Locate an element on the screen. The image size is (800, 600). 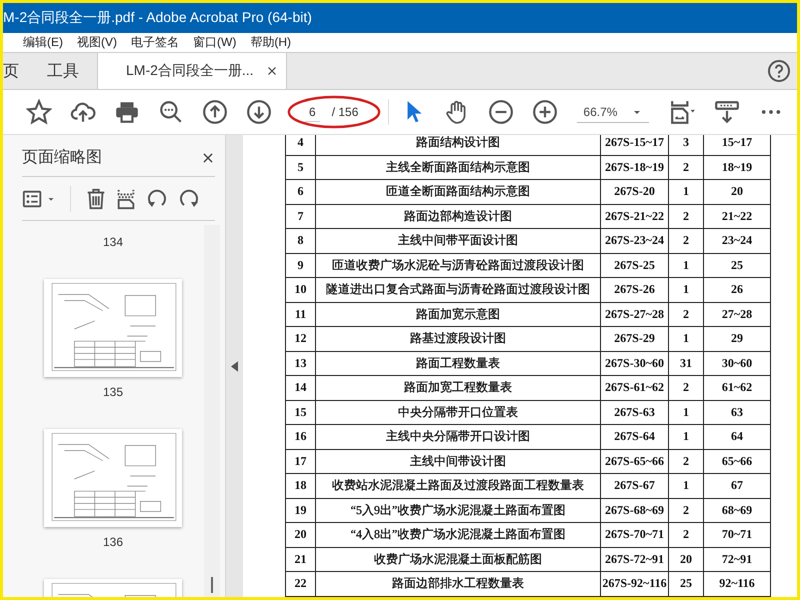
table-cell: 267S-63 is located at coordinates (634, 412).